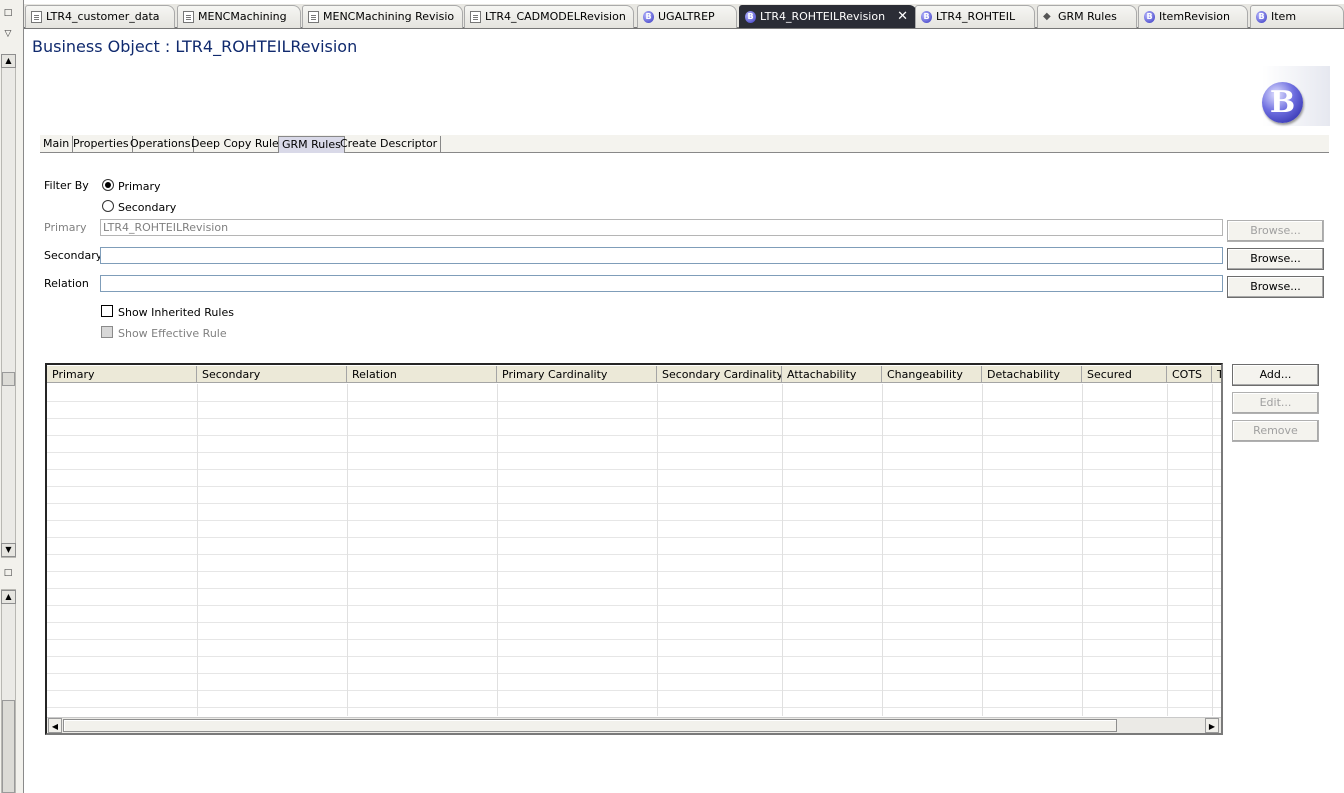 This screenshot has height=793, width=1344. Describe the element at coordinates (422, 374) in the screenshot. I see `column-header-relation: Relation` at that location.